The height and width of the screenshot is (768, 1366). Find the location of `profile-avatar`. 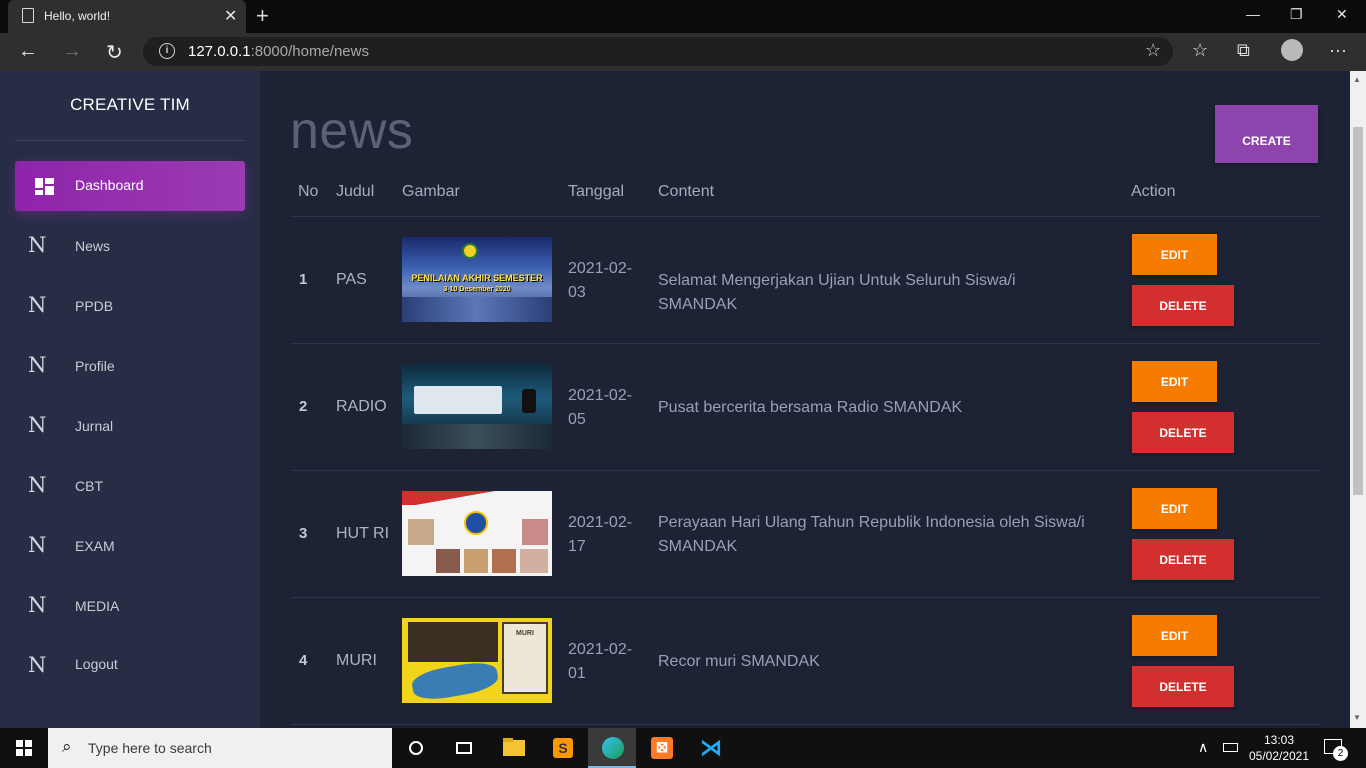

profile-avatar is located at coordinates (1292, 50).